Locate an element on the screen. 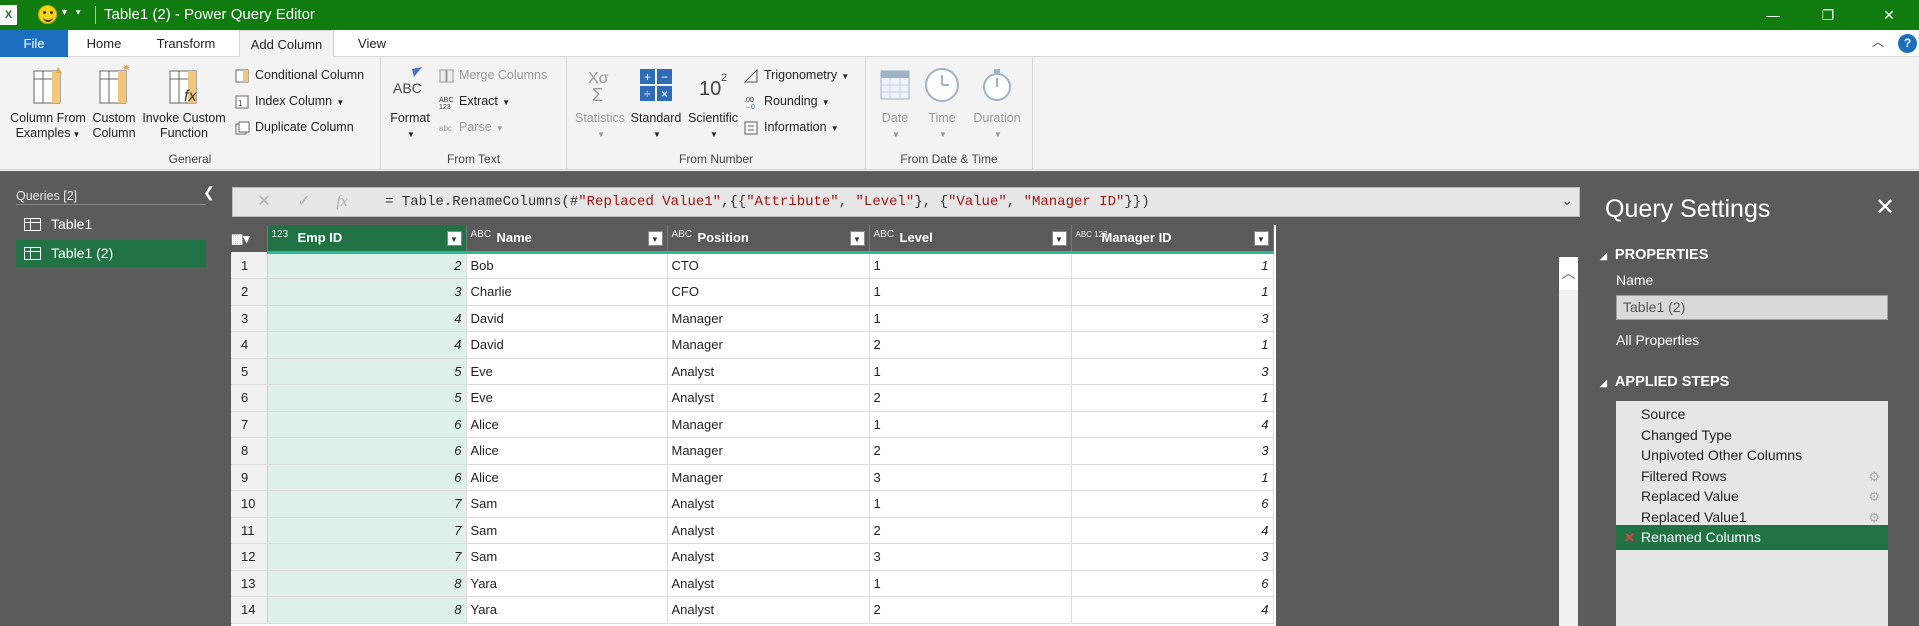 Image resolution: width=1919 pixels, height=626 pixels. tab-view: View is located at coordinates (372, 43).